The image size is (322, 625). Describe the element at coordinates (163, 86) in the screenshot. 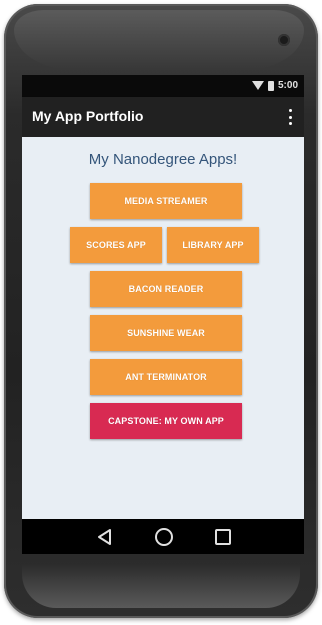

I see `status-bar: 5:00` at that location.